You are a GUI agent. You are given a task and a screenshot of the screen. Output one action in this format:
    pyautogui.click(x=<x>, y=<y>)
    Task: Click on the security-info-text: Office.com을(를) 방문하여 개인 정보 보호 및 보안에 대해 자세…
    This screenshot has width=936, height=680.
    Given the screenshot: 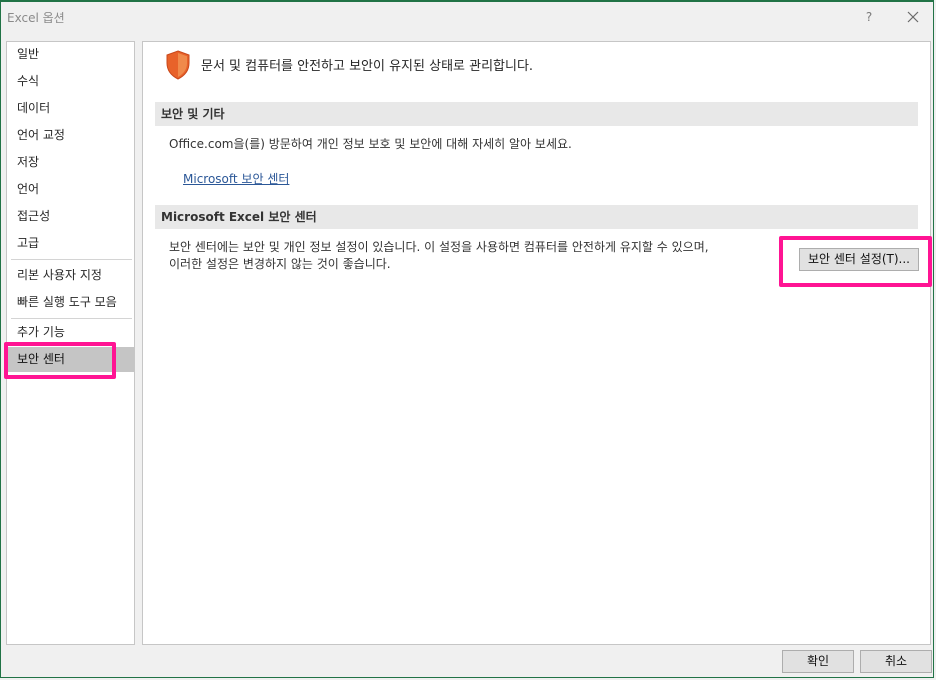 What is the action you would take?
    pyautogui.click(x=370, y=144)
    